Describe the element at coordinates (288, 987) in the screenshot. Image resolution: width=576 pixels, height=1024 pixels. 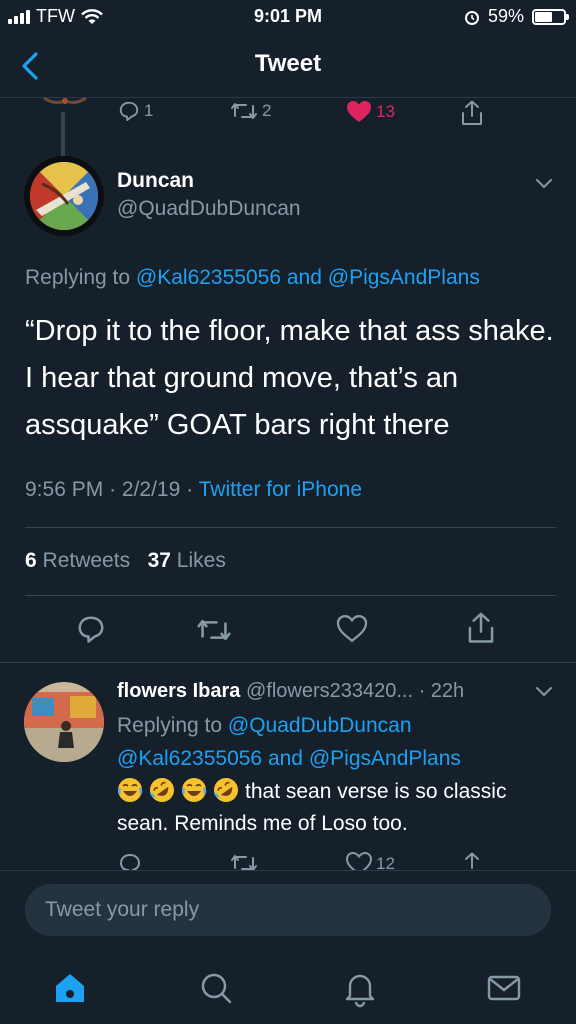
I see `tab-bar` at that location.